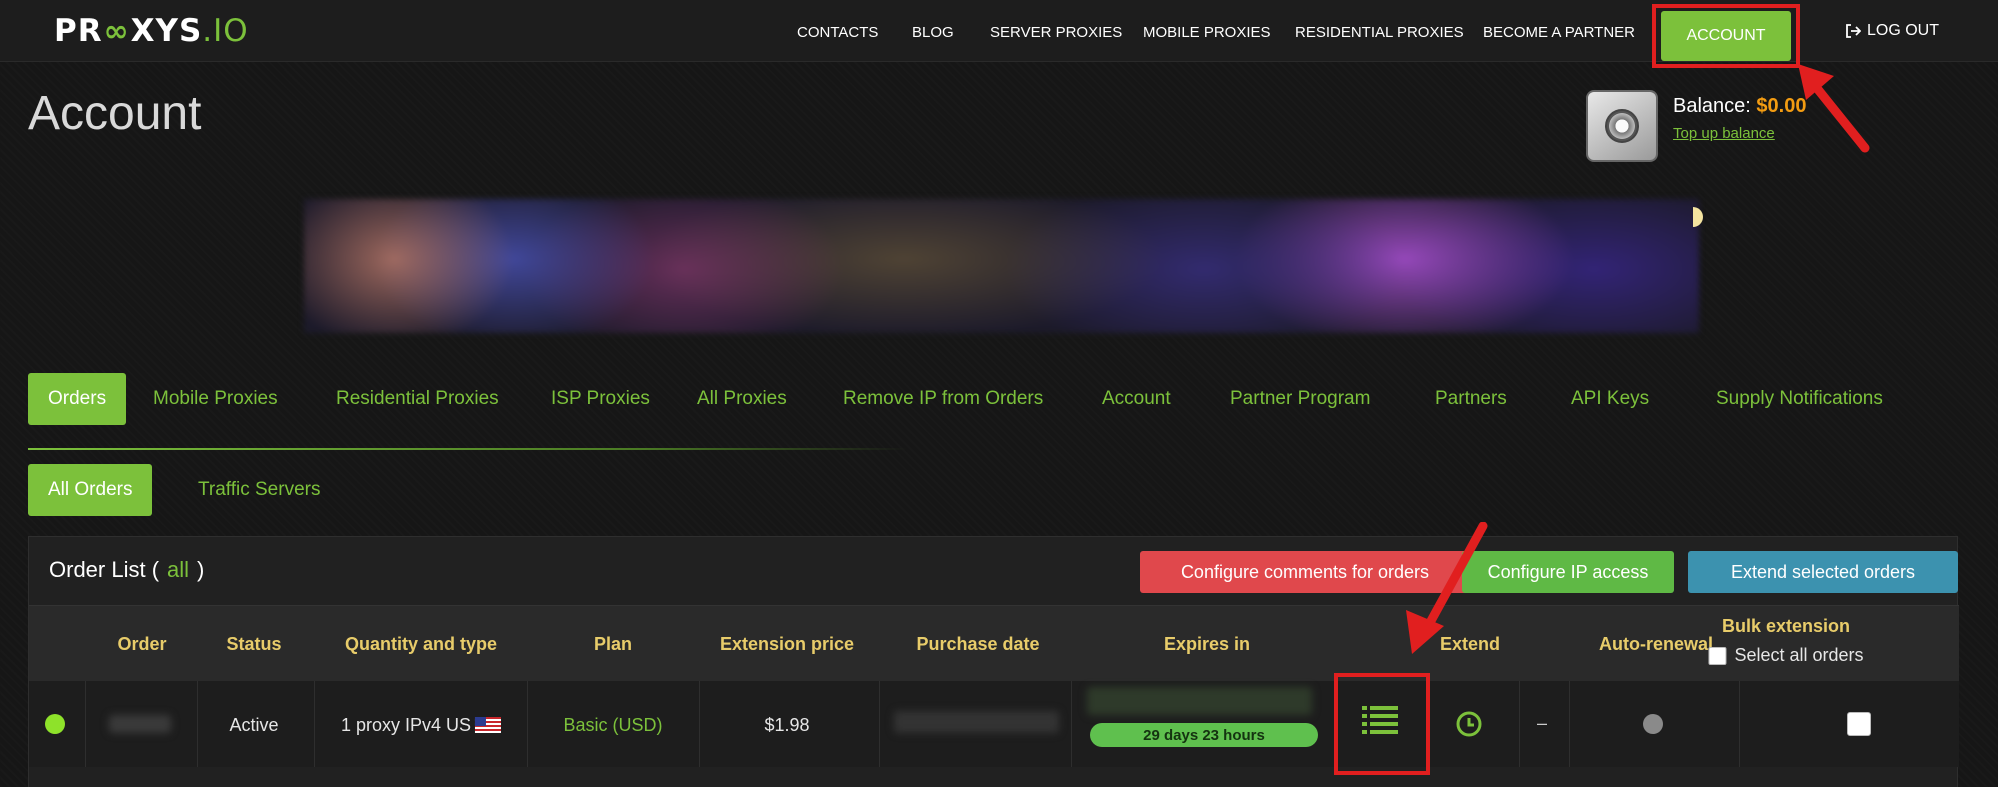 This screenshot has width=1998, height=787. I want to click on auto-renewal-toggle, so click(1653, 724).